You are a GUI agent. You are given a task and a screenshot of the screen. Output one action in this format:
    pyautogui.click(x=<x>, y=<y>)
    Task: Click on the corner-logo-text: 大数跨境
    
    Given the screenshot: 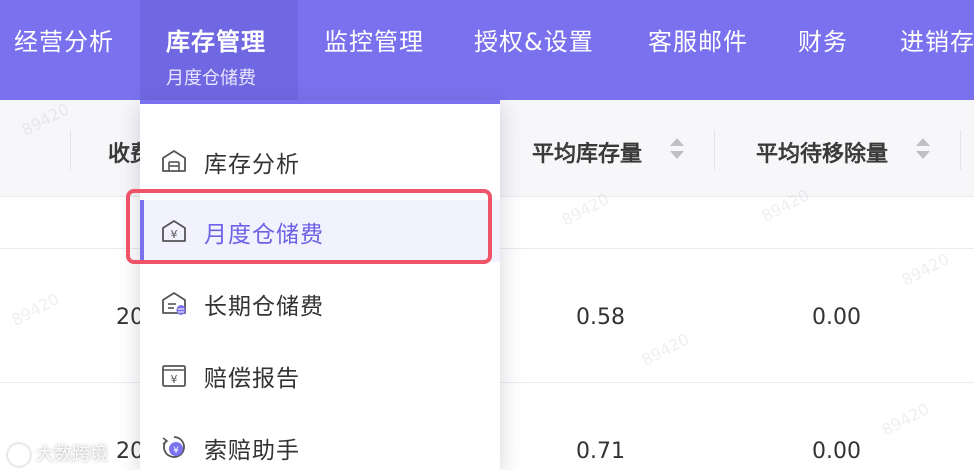 What is the action you would take?
    pyautogui.click(x=72, y=454)
    